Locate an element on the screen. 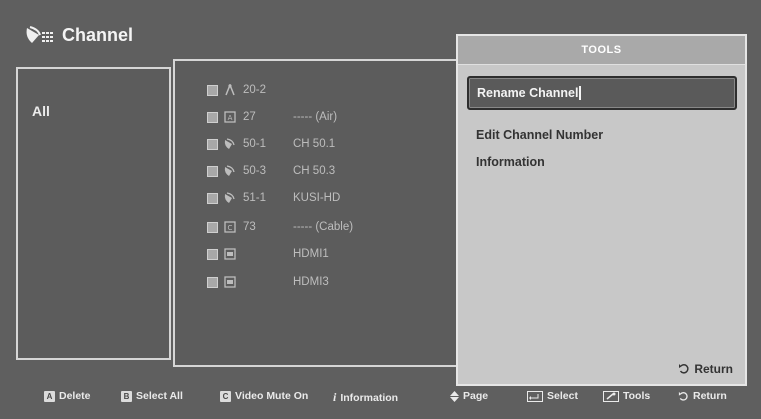  air-icon: C is located at coordinates (230, 227).